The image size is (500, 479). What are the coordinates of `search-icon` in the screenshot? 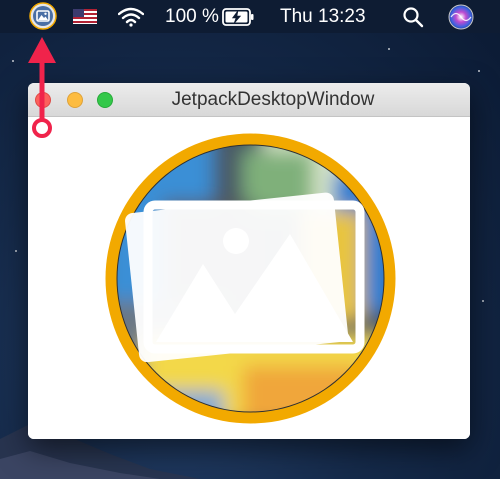 It's located at (413, 16).